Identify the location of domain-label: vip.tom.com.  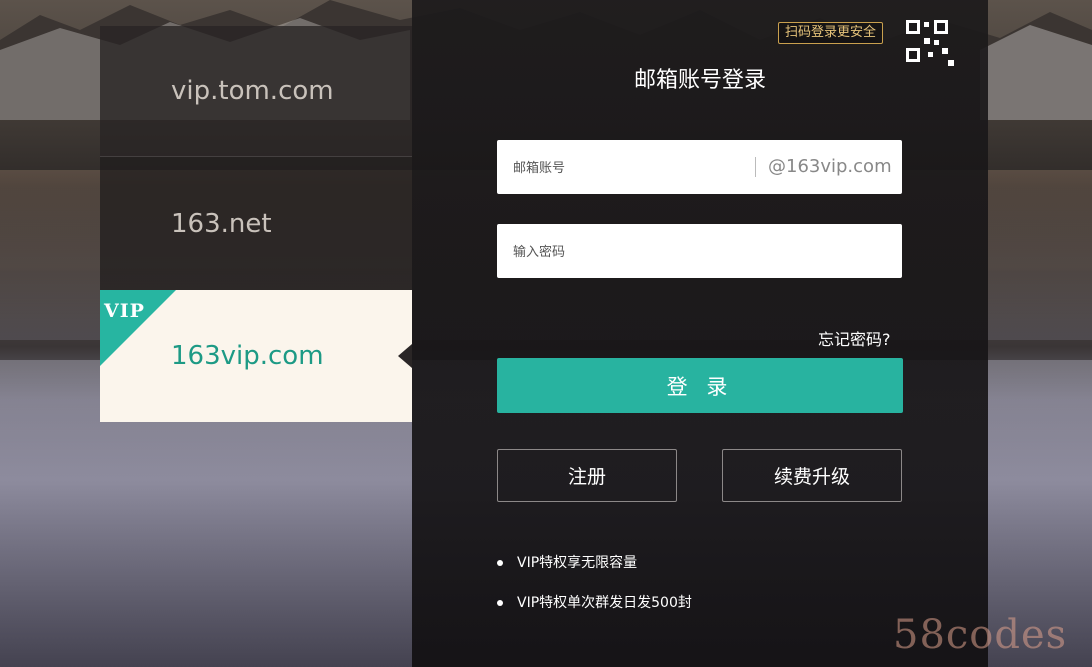
(252, 91).